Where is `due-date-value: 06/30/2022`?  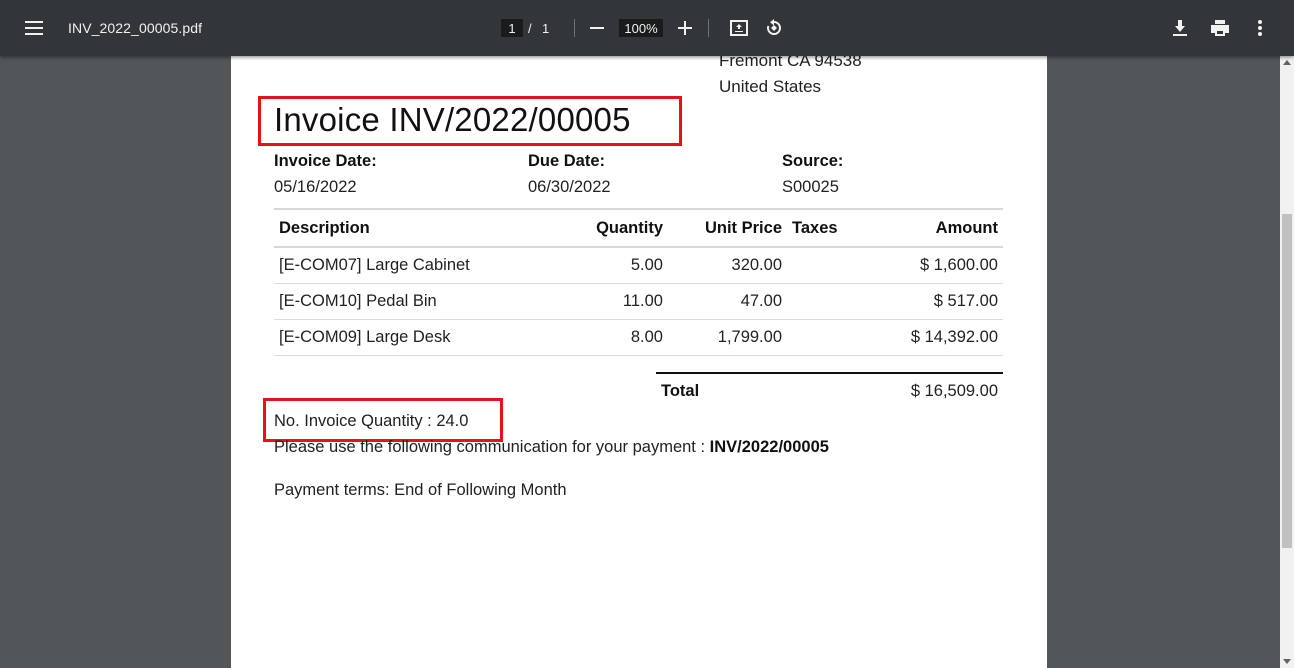 due-date-value: 06/30/2022 is located at coordinates (569, 187).